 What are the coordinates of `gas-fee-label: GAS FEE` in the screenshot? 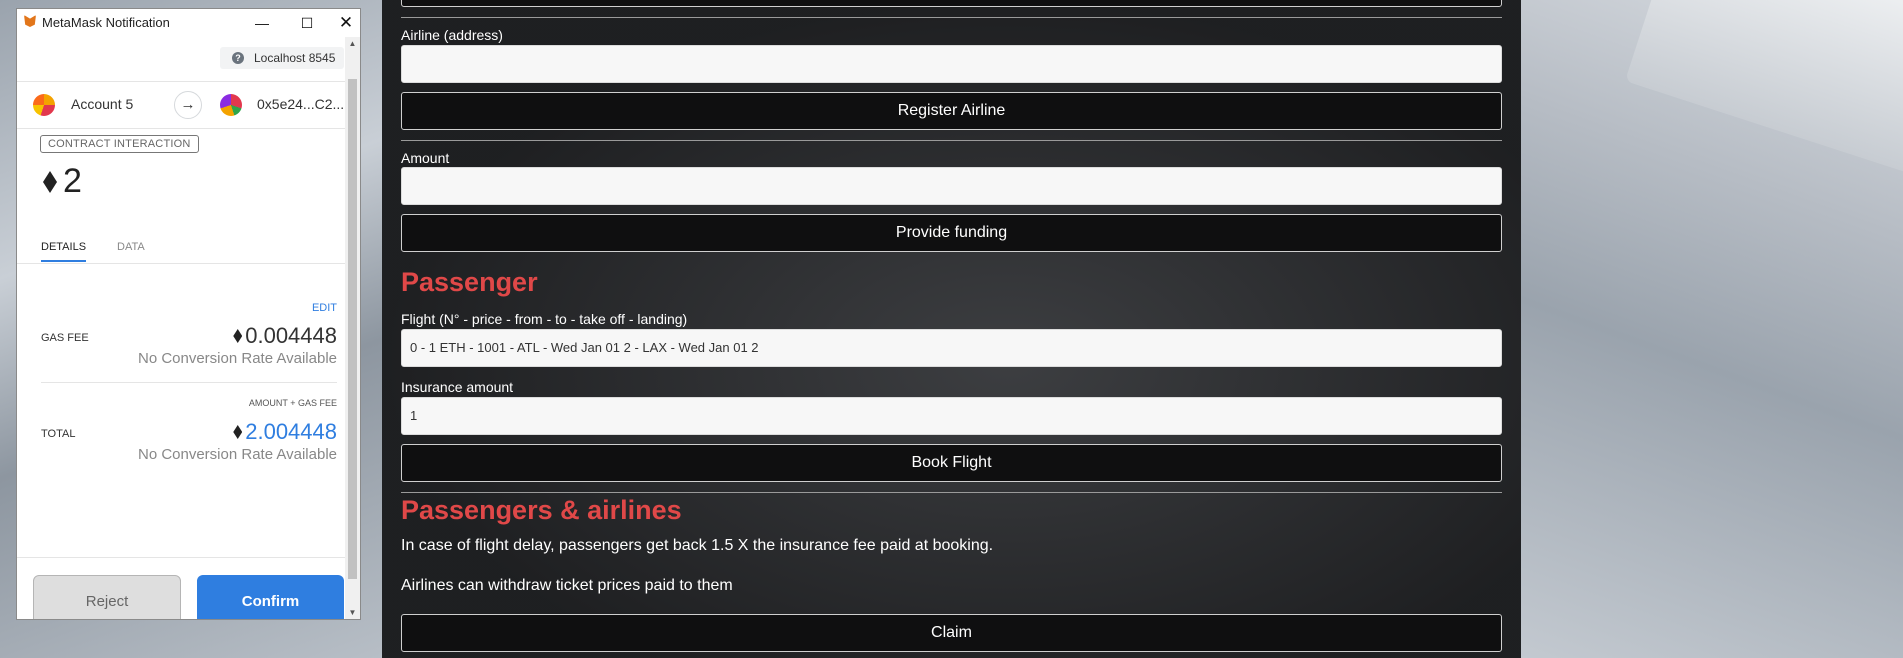 It's located at (65, 338).